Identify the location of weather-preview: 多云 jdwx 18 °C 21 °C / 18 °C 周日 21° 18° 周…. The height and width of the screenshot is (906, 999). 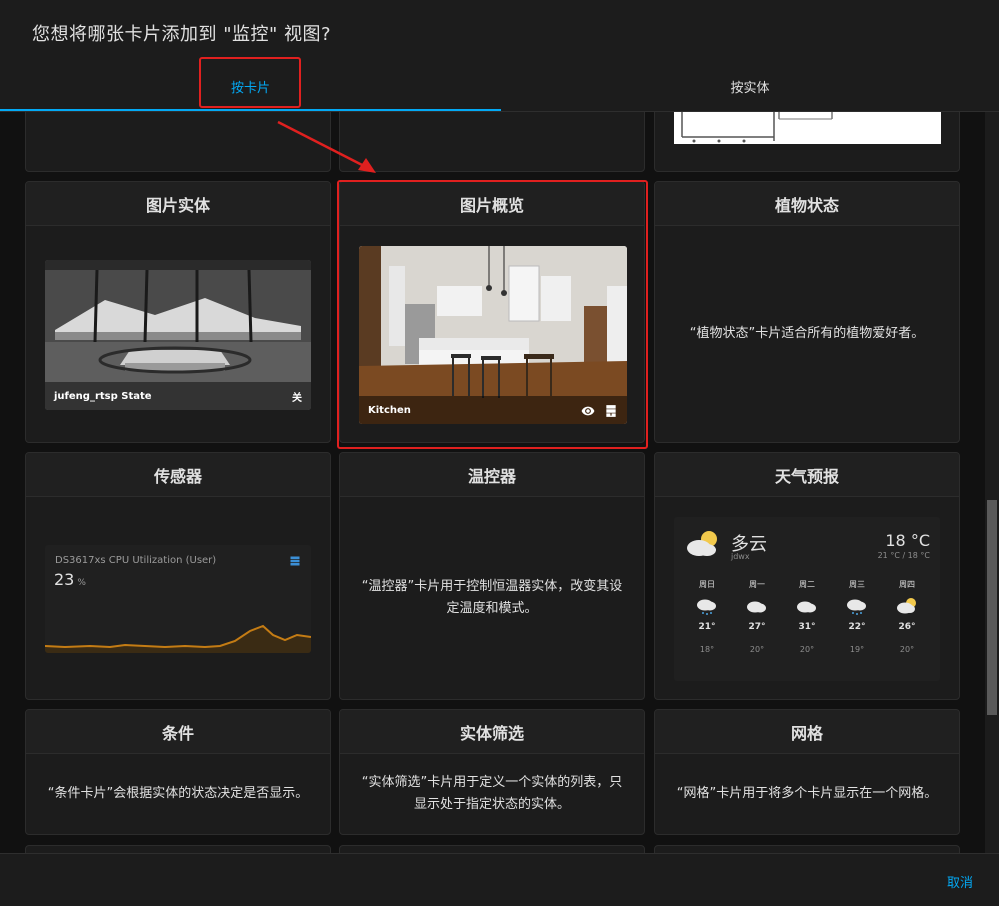
(807, 599).